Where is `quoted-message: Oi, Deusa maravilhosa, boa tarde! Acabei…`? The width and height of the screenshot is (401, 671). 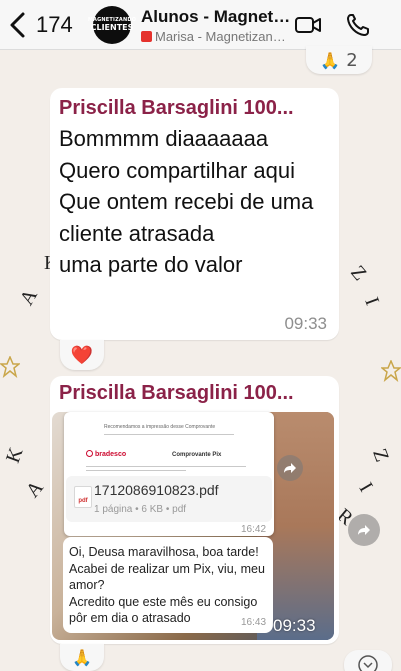
quoted-message: Oi, Deusa maravilhosa, boa tarde! Acabei… is located at coordinates (168, 585).